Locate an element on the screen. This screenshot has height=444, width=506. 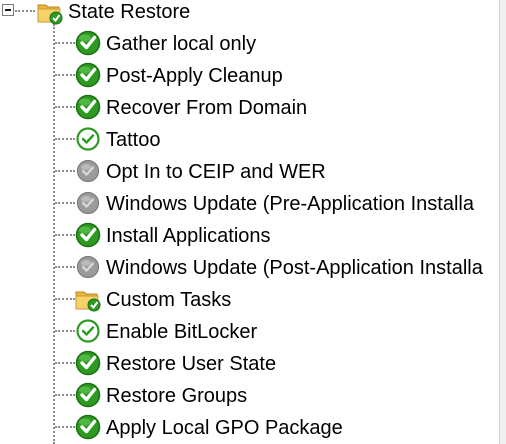
tree-node-restore-groups: Restore Groups is located at coordinates (249, 396).